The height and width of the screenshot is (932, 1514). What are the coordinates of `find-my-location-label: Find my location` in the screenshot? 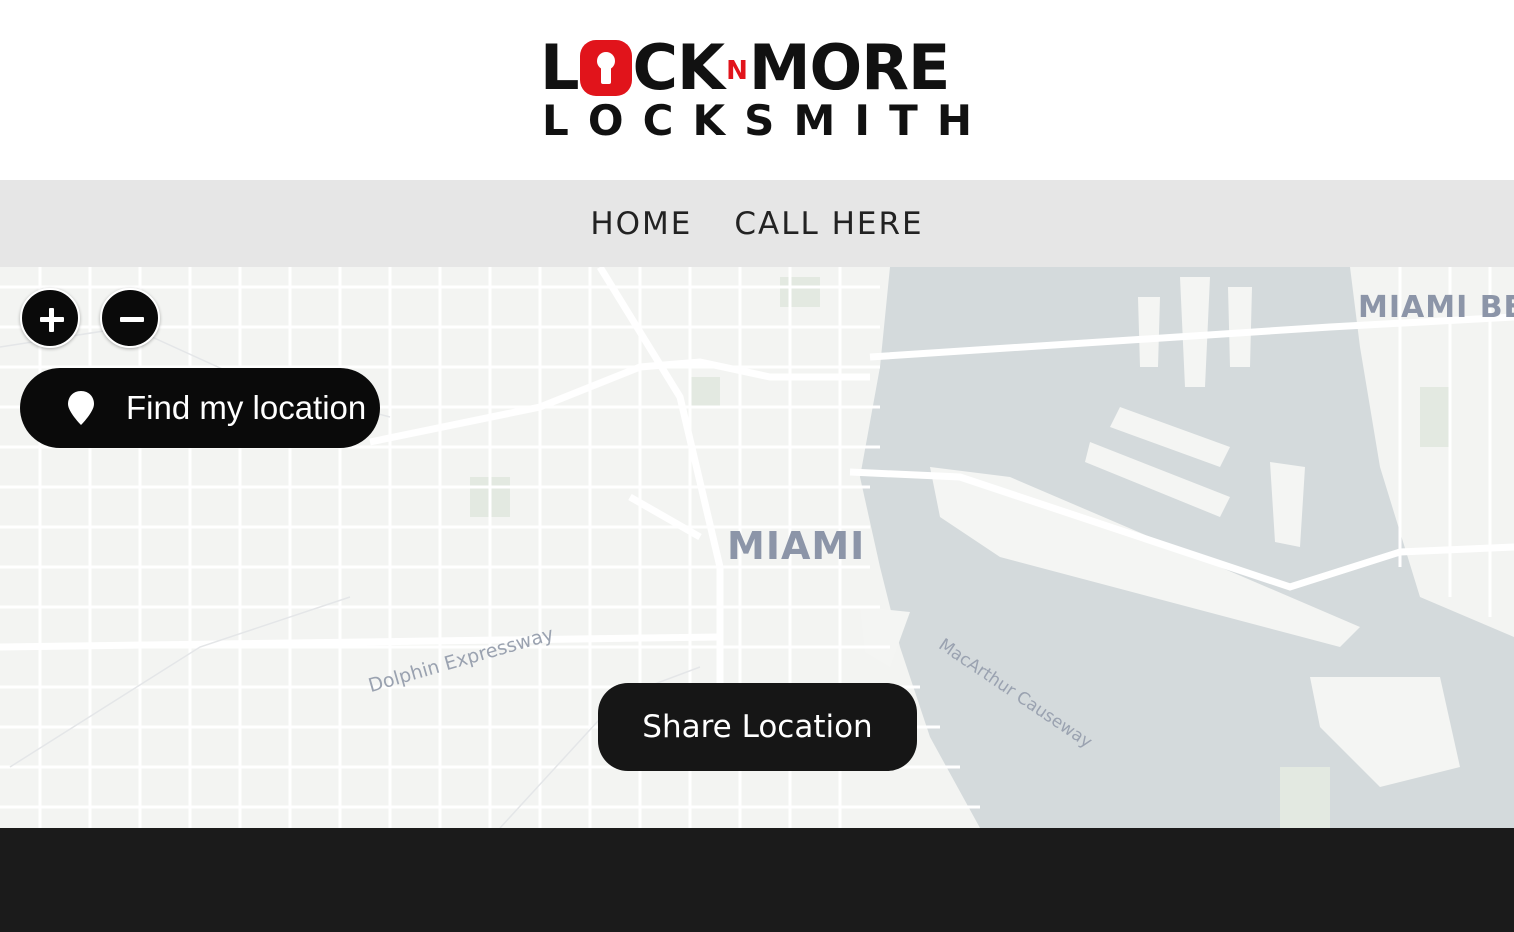 It's located at (246, 407).